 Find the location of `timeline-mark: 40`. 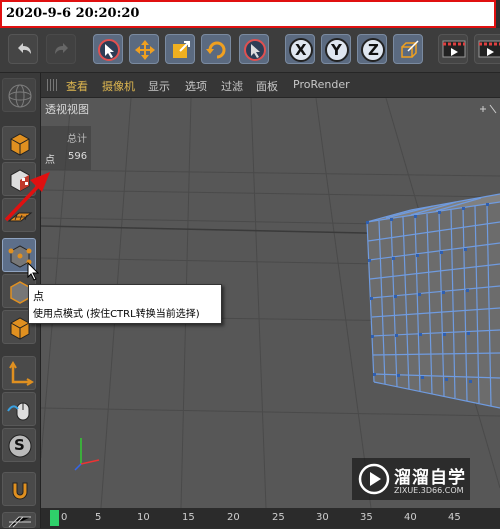

timeline-mark: 40 is located at coordinates (410, 517).